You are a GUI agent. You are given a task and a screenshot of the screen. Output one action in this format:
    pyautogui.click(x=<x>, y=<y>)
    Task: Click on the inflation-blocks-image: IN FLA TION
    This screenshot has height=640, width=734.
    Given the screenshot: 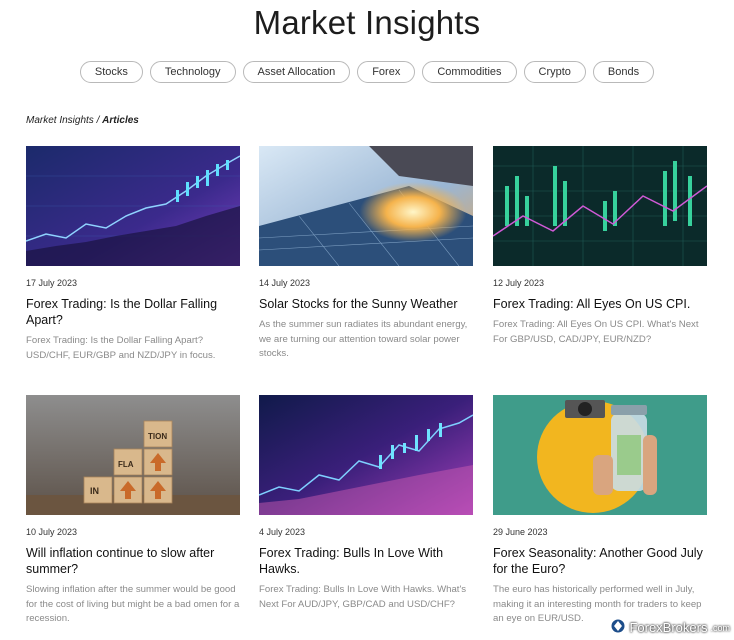 What is the action you would take?
    pyautogui.click(x=133, y=455)
    